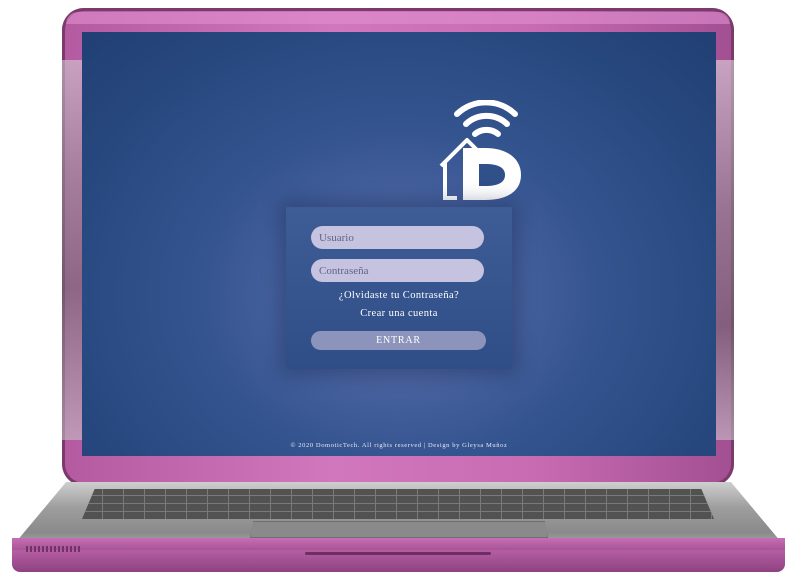 Image resolution: width=797 pixels, height=581 pixels. Describe the element at coordinates (398, 504) in the screenshot. I see `laptop-keyboard` at that location.